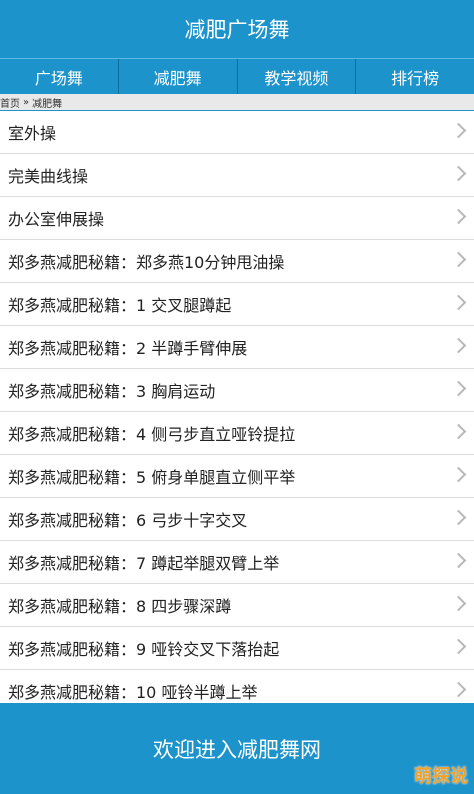 The image size is (474, 794). I want to click on list-item: 郑多燕减肥秘籍：9 哑铃交叉下落抬起, so click(237, 648).